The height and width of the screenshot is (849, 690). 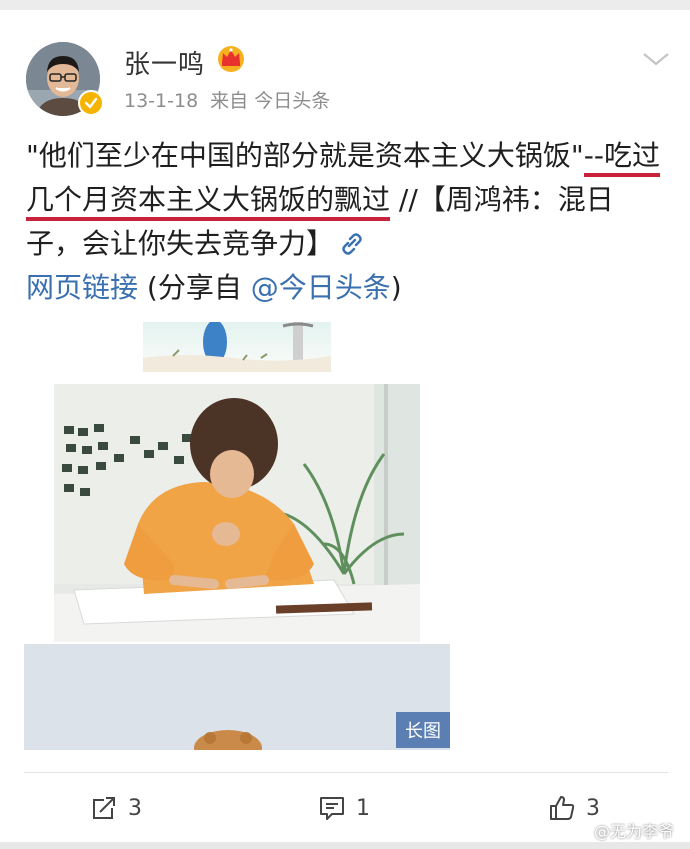 What do you see at coordinates (164, 62) in the screenshot?
I see `author-name: 张一鸣` at bounding box center [164, 62].